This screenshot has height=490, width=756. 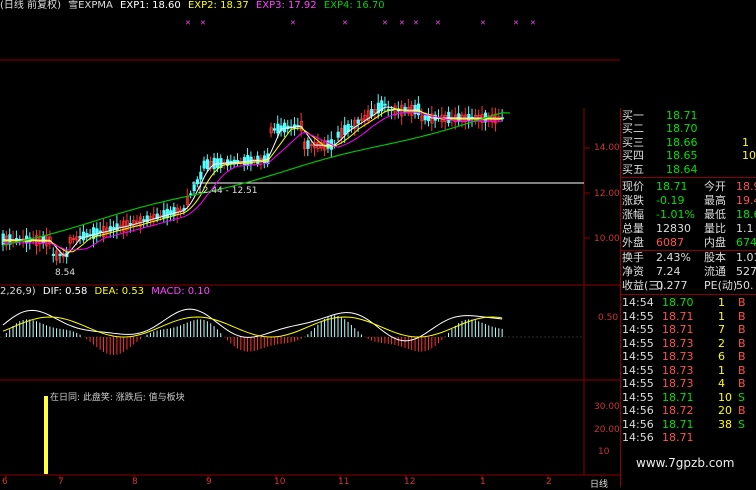 I want to click on quote-row: 净资 7.24 流通 5270万, so click(x=688, y=272).